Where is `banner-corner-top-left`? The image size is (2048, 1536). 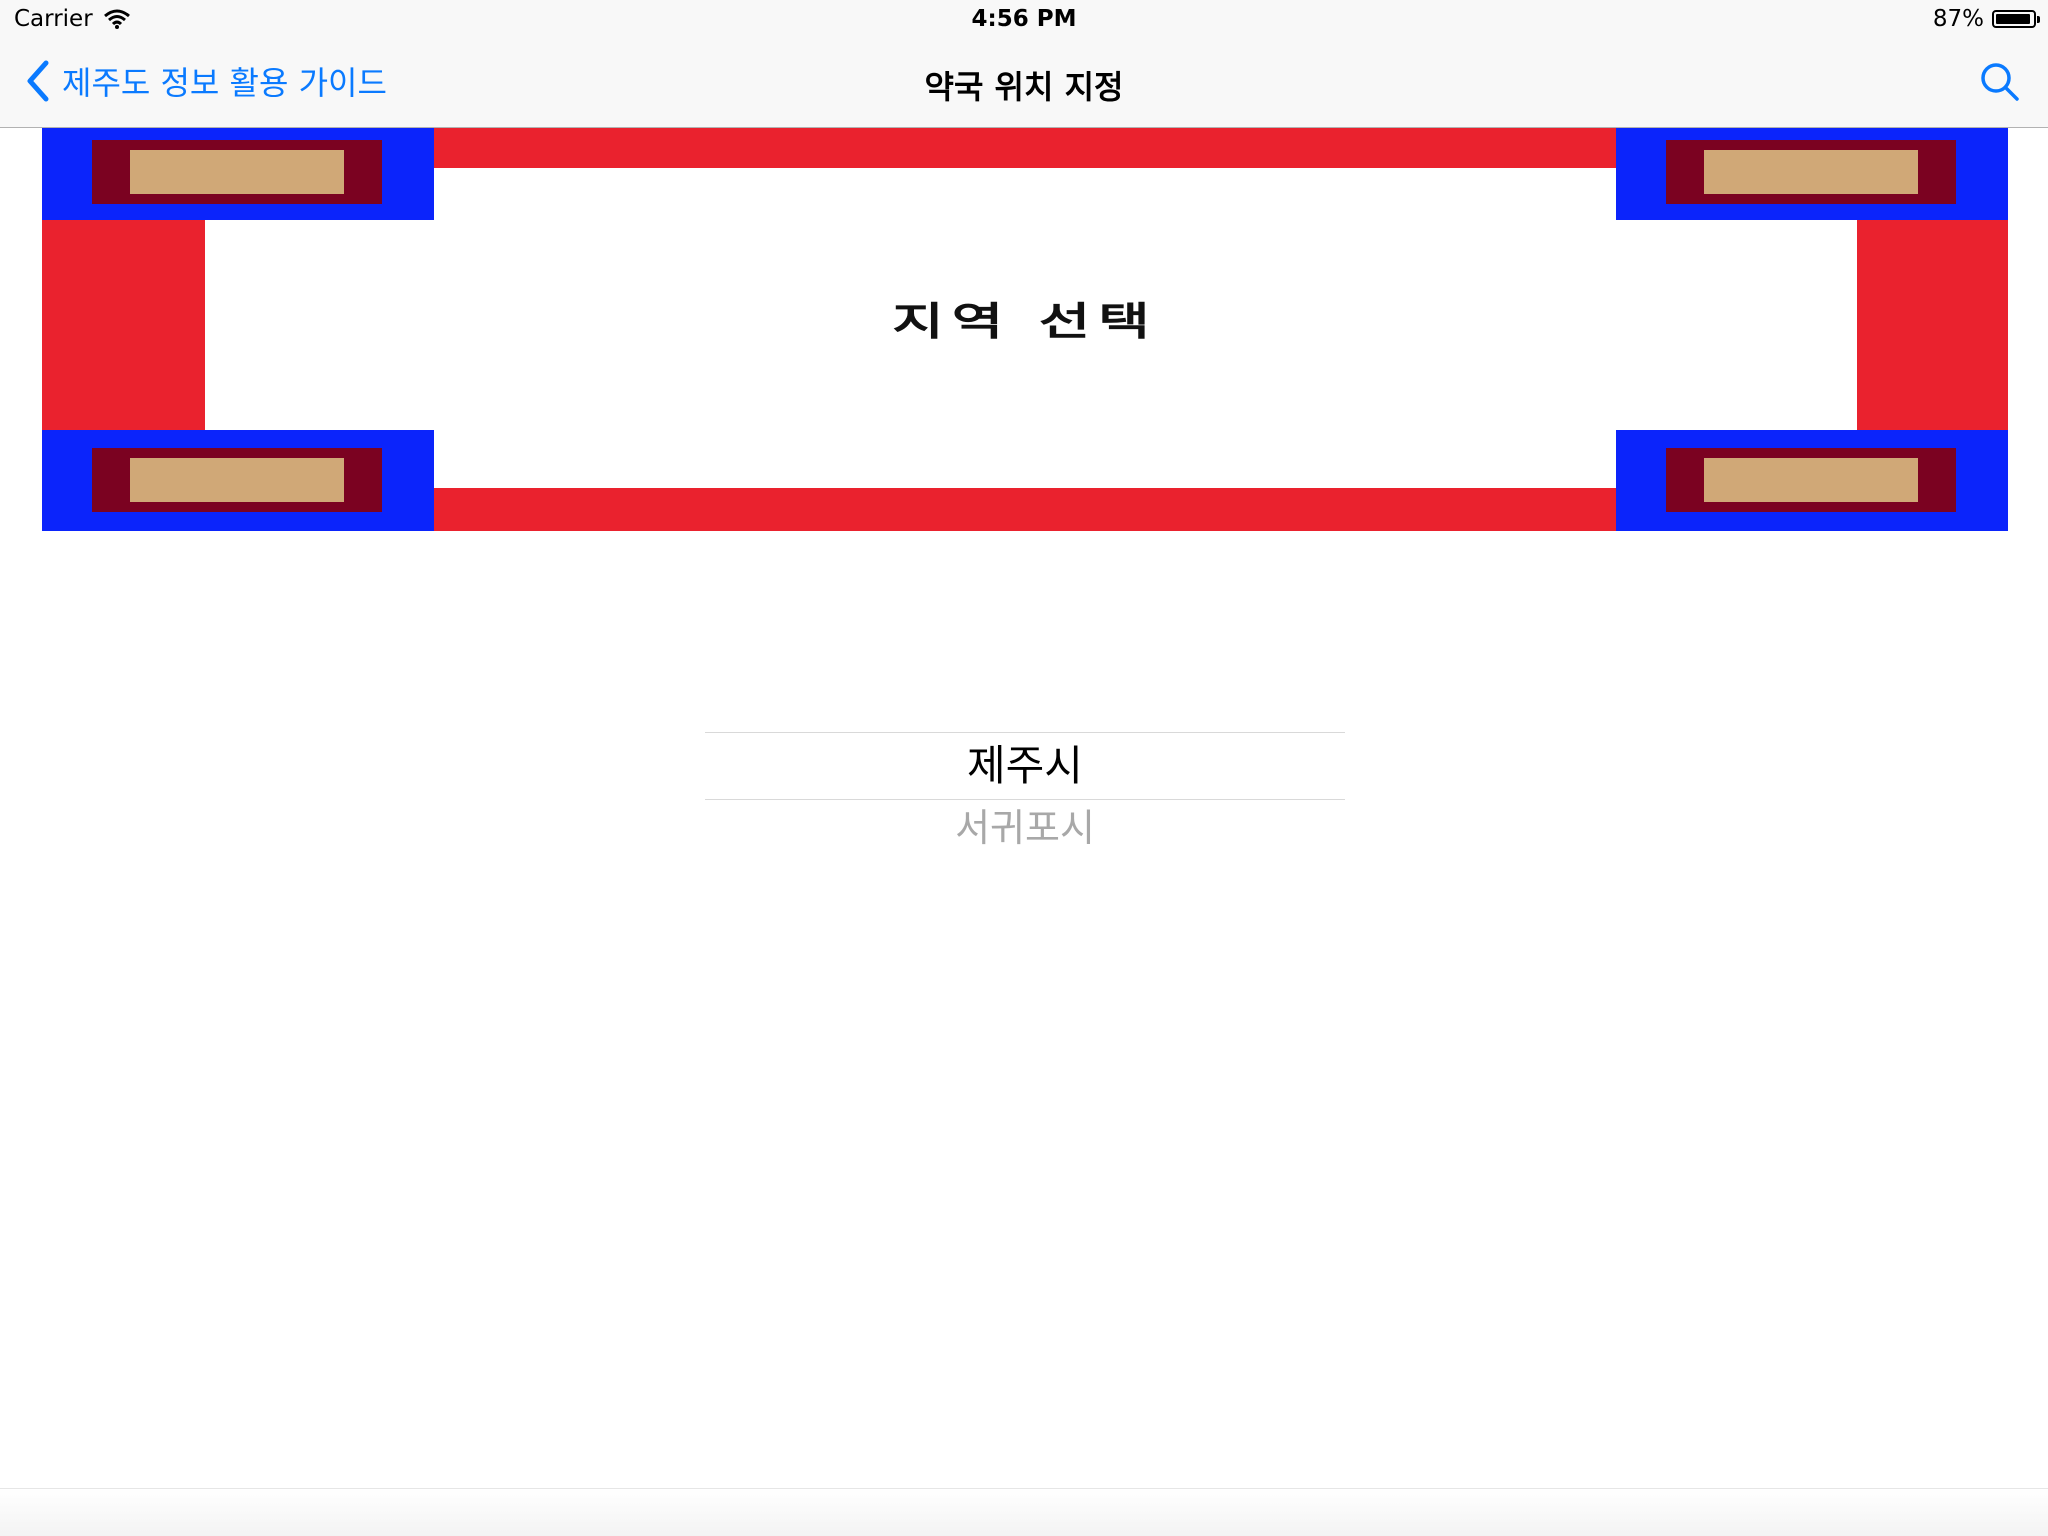
banner-corner-top-left is located at coordinates (238, 174).